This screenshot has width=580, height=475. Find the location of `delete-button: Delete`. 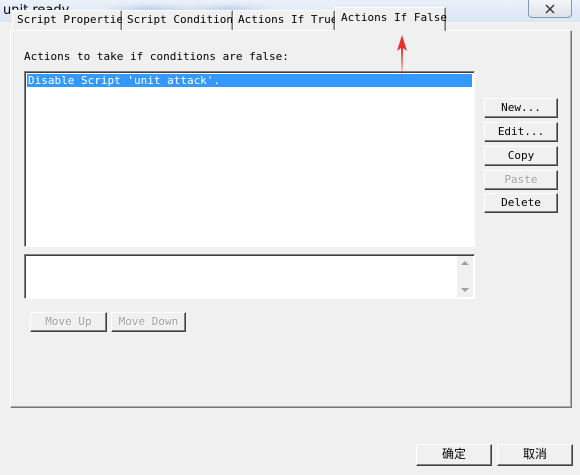

delete-button: Delete is located at coordinates (521, 203).